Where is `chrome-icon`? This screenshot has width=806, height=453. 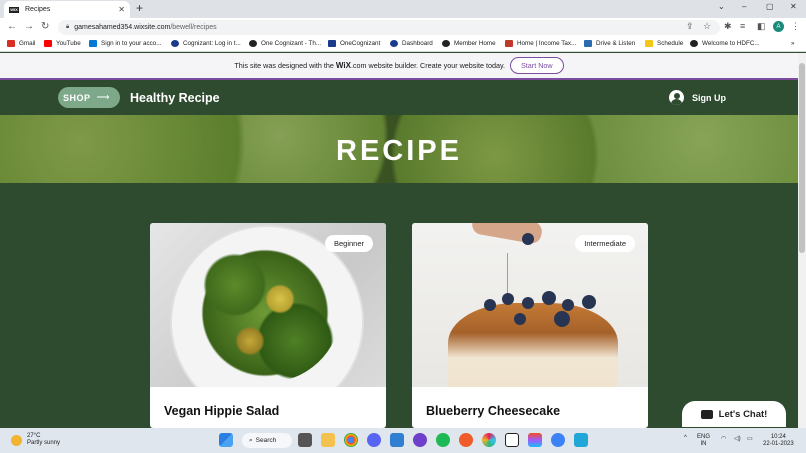 chrome-icon is located at coordinates (351, 440).